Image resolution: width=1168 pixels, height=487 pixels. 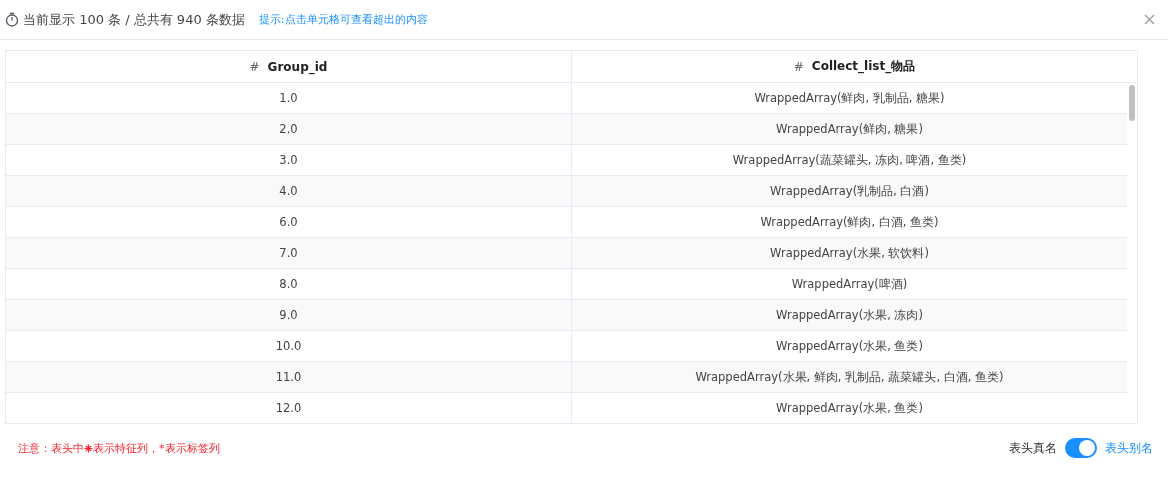 I want to click on note-text: 表示特征列，*表示标签列, so click(x=156, y=448).